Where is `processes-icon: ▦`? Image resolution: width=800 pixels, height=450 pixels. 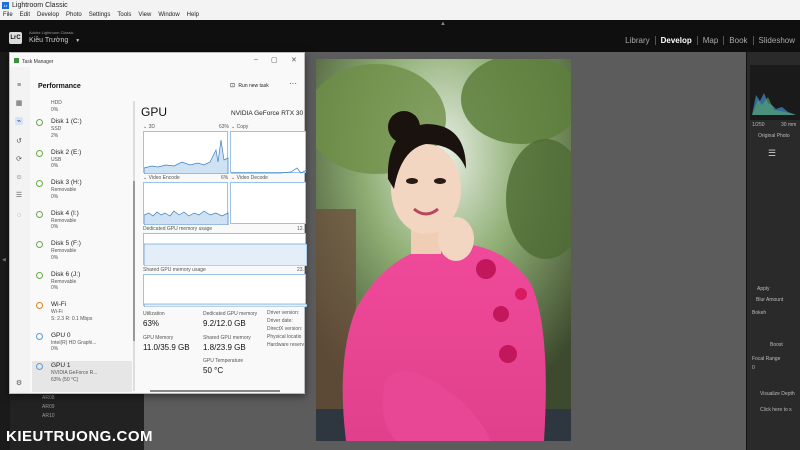
processes-icon: ▦ is located at coordinates (19, 103).